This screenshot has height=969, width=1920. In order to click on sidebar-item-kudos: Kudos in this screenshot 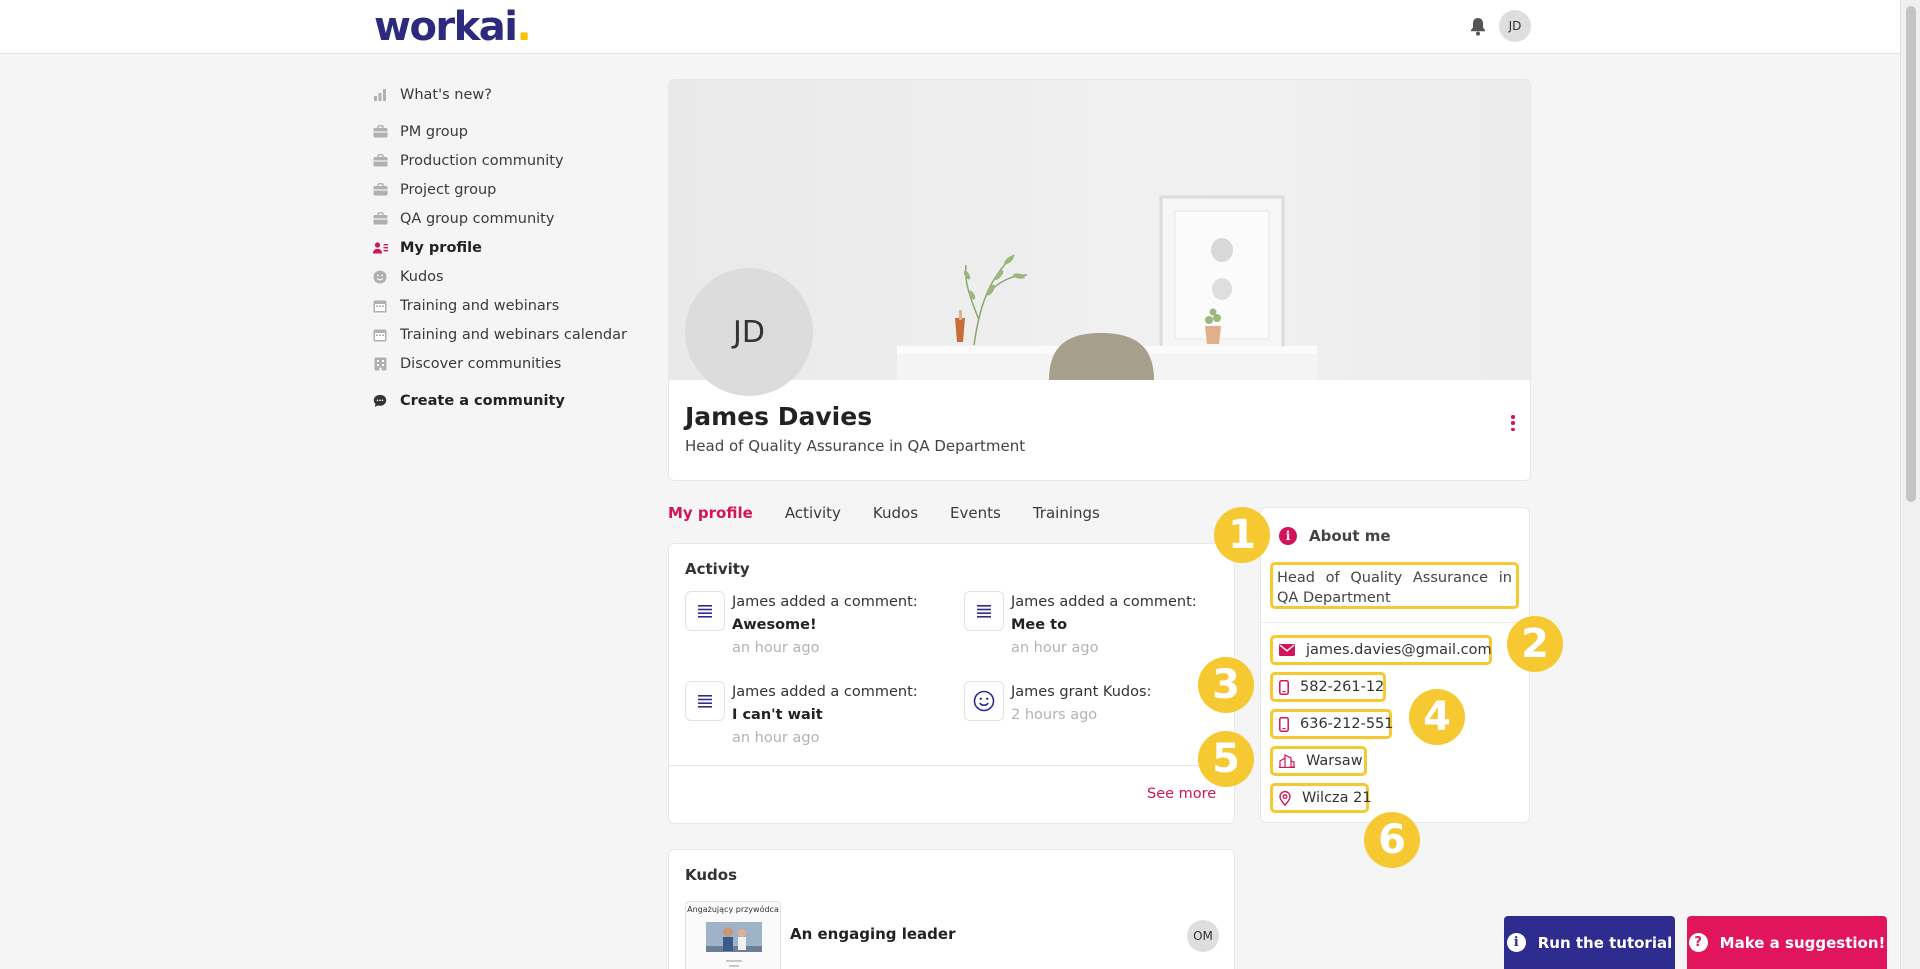, I will do `click(507, 276)`.